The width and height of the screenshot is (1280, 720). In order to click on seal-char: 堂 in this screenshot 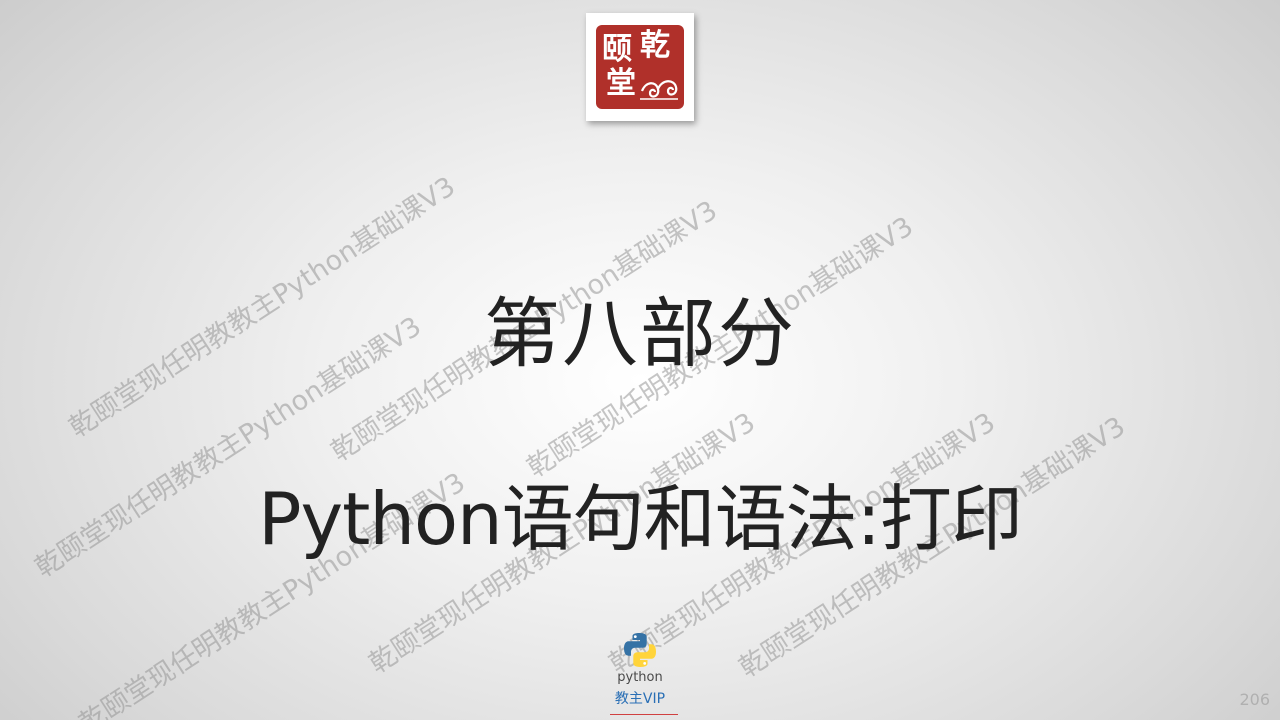, I will do `click(621, 83)`.